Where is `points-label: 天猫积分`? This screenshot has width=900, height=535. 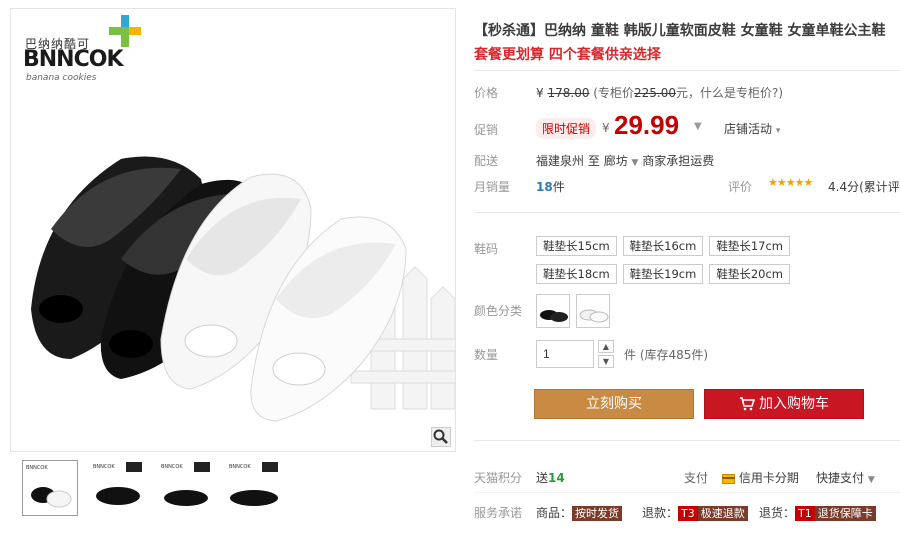 points-label: 天猫积分 is located at coordinates (498, 478).